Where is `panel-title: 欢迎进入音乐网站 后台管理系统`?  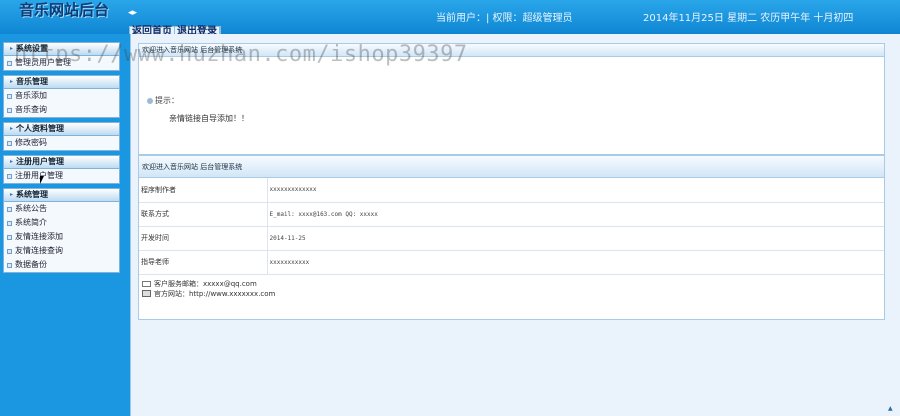 panel-title: 欢迎进入音乐网站 后台管理系统 is located at coordinates (511, 167).